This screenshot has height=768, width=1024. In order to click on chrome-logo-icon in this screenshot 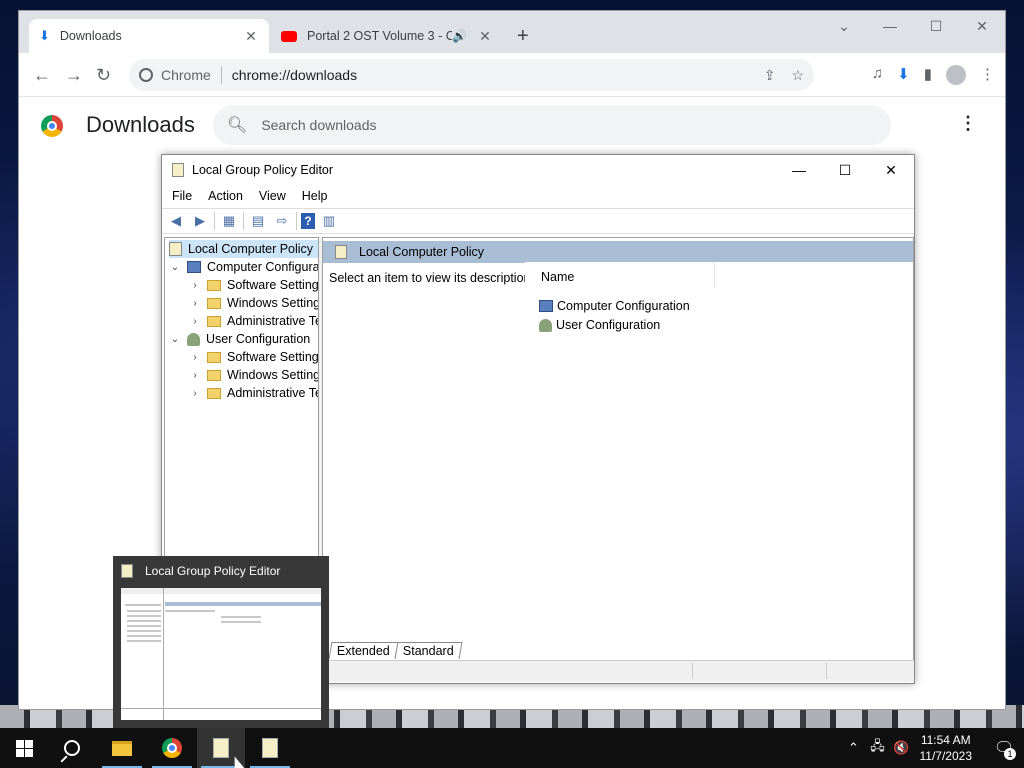, I will do `click(52, 126)`.